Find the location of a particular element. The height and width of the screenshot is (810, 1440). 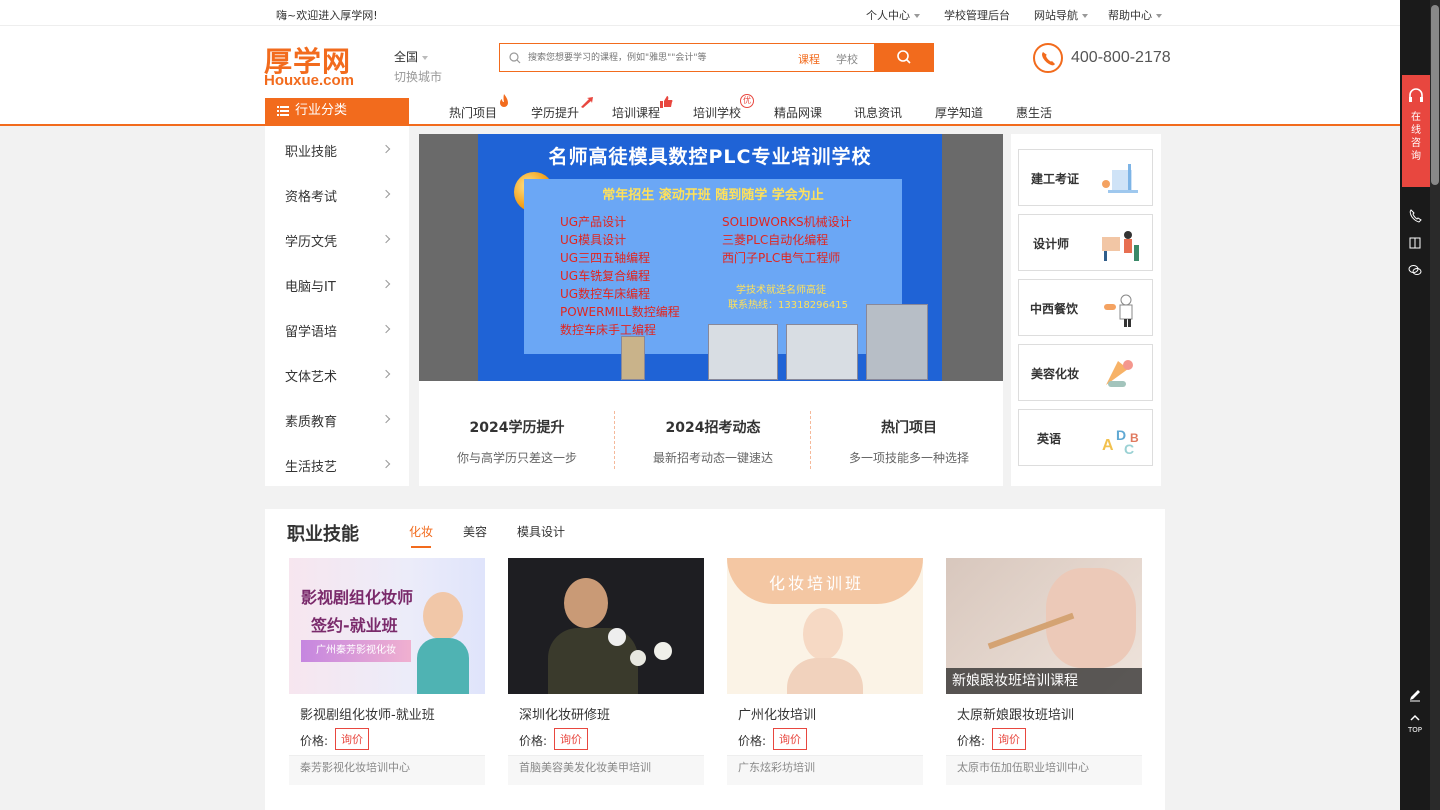

tab-beauty: 美容 is located at coordinates (475, 531).